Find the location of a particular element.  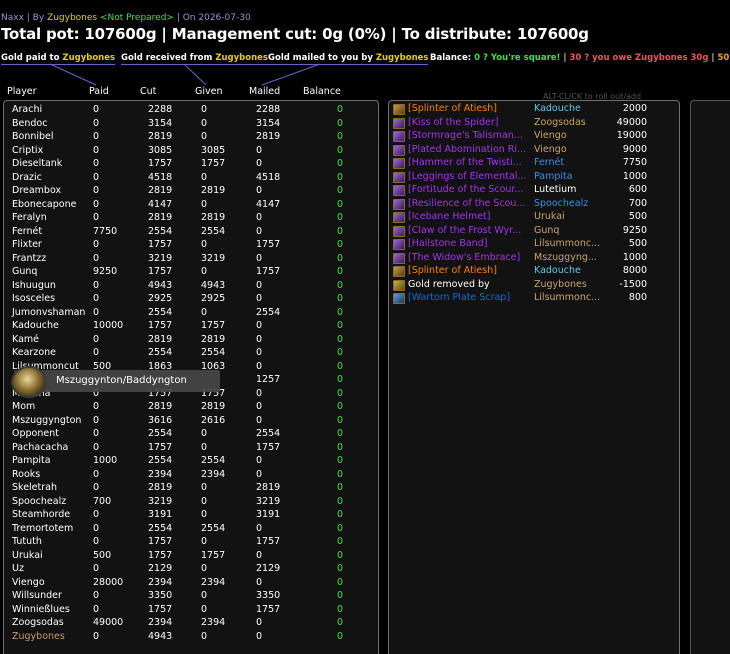

player-row: Urukai 500 1757 1757 0 0 is located at coordinates (189, 557).